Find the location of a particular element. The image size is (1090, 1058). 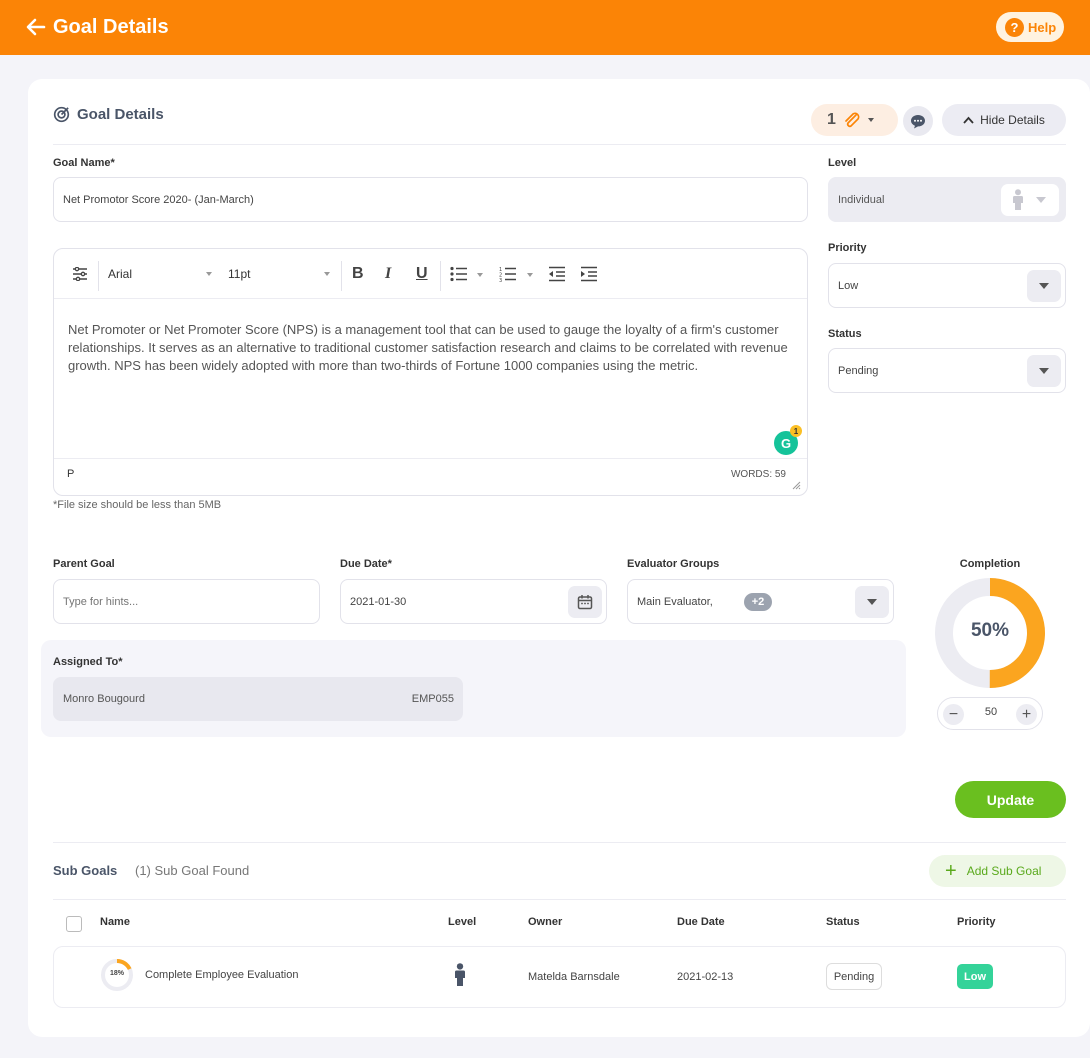

attachments-button: 1 is located at coordinates (854, 120).